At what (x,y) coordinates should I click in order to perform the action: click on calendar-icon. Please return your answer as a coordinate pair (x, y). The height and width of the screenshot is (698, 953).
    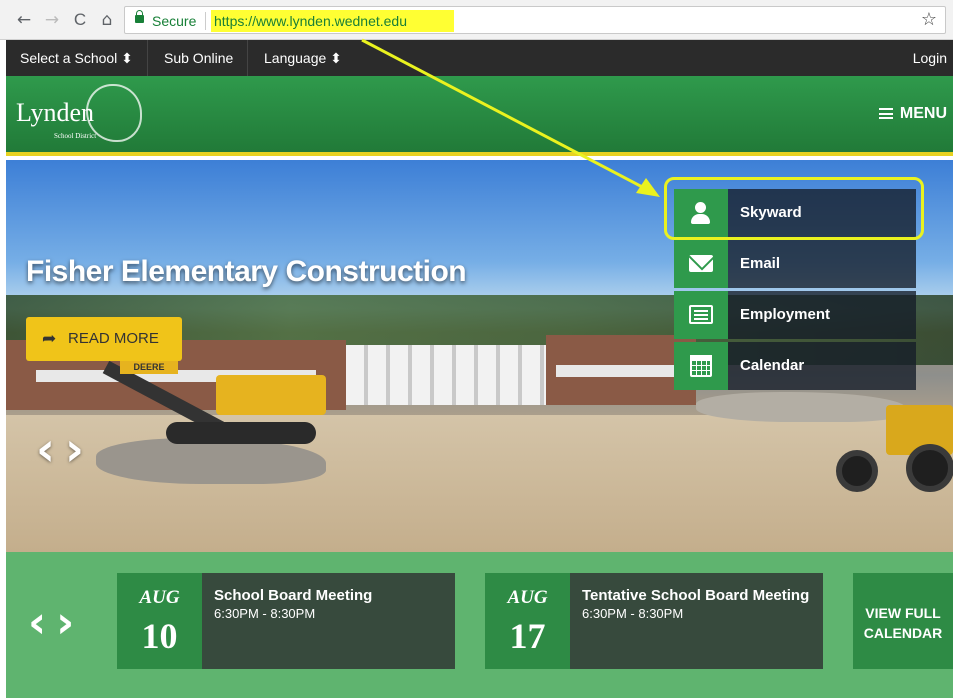
    Looking at the image, I should click on (701, 366).